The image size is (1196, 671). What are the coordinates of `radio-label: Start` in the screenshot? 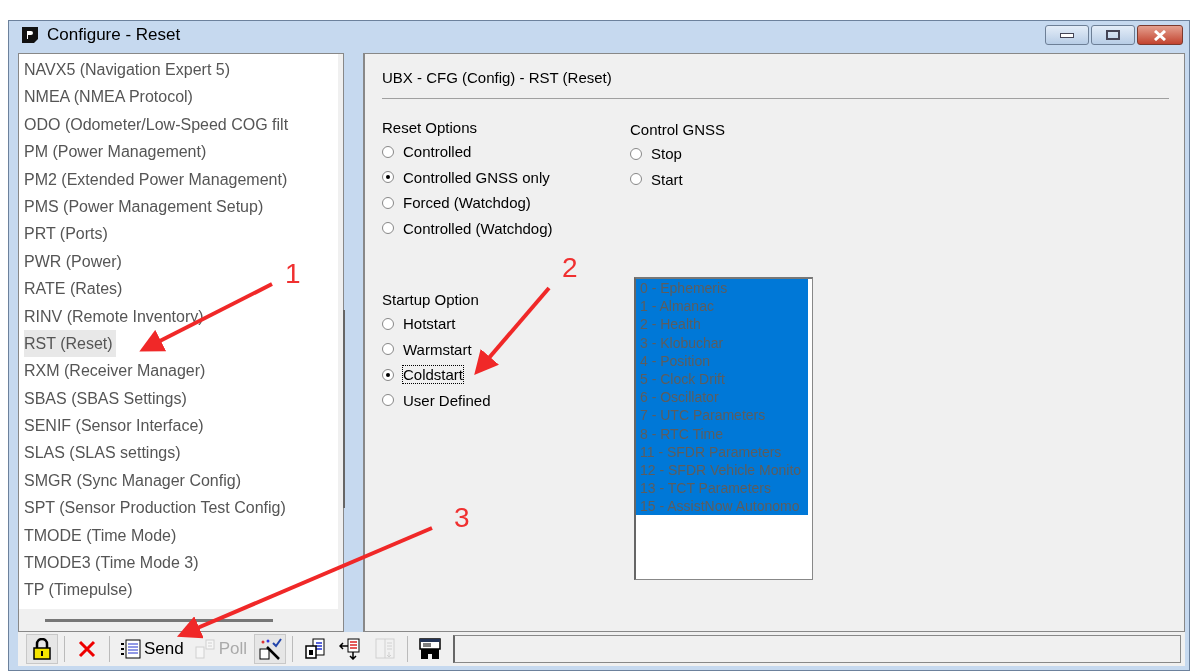 It's located at (667, 179).